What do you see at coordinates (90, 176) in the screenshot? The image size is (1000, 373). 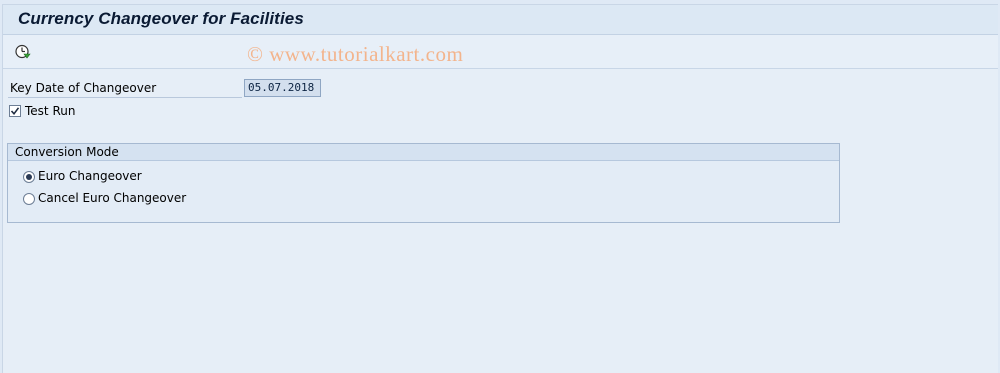 I see `euro-changeover-label: Euro Changeover` at bounding box center [90, 176].